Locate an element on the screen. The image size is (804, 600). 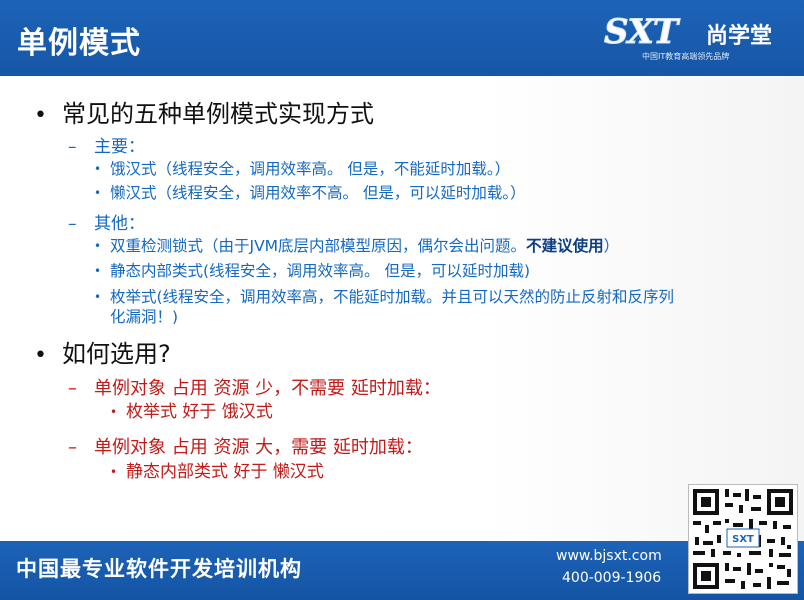
group-heading: – 单例对象 占用 资源 大，需要 延时加载： is located at coordinates (245, 447).